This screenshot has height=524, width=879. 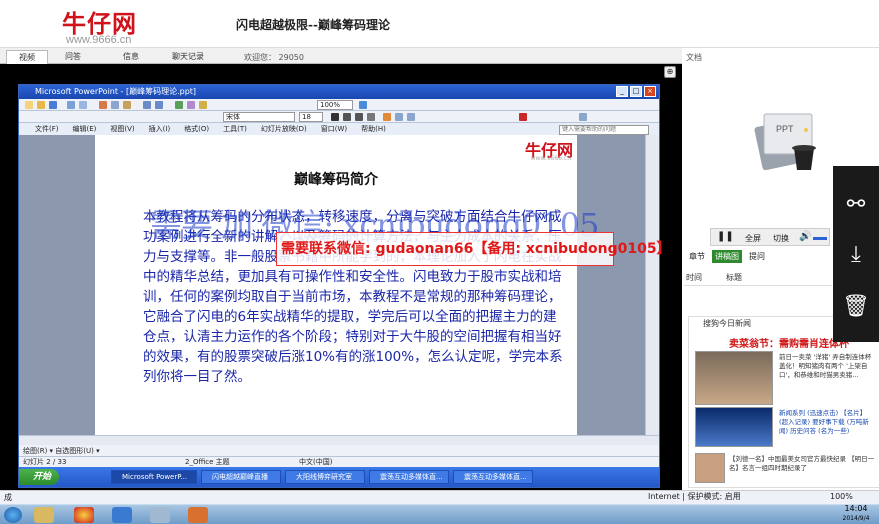 I want to click on undo-icon, so click(x=147, y=105).